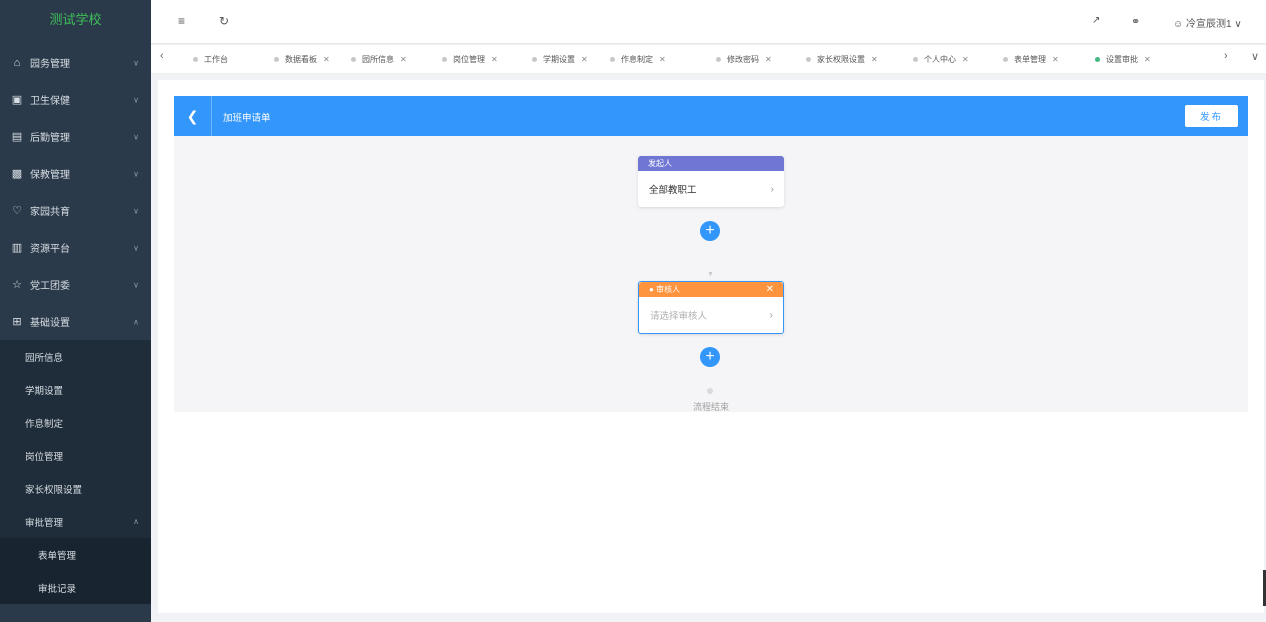 The height and width of the screenshot is (622, 1266). What do you see at coordinates (57, 556) in the screenshot?
I see `submenu-item-label: 表单管理` at bounding box center [57, 556].